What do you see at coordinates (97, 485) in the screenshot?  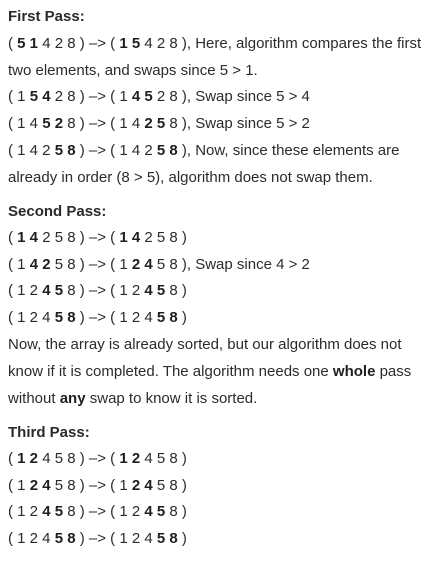 I see `third-pass-step-2: ( 1 2 4 5 8 ) –> ( 1 2 4 5 8 )` at bounding box center [97, 485].